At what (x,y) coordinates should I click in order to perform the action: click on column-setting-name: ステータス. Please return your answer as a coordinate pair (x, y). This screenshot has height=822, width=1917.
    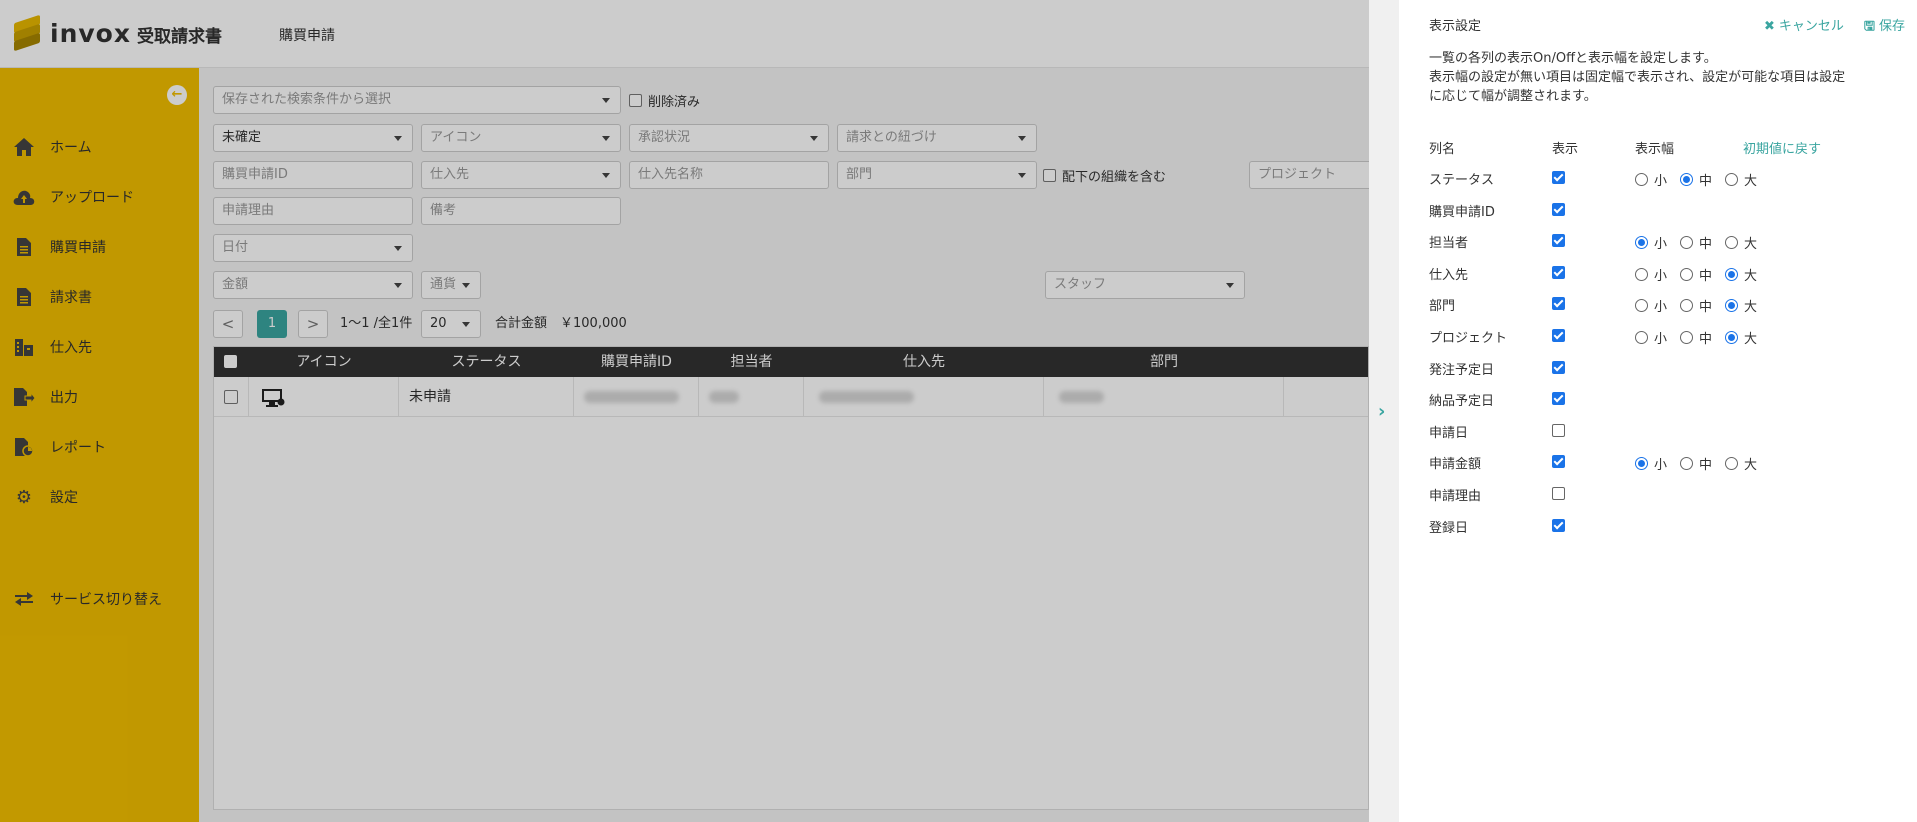
    Looking at the image, I should click on (1462, 180).